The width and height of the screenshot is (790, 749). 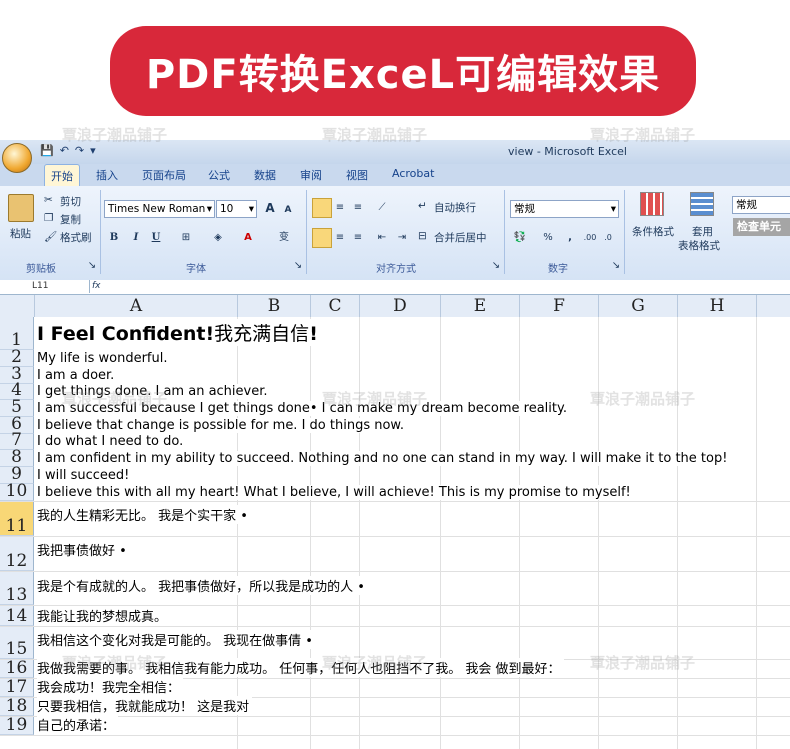 What do you see at coordinates (48, 218) in the screenshot?
I see `copy-icon: ❐` at bounding box center [48, 218].